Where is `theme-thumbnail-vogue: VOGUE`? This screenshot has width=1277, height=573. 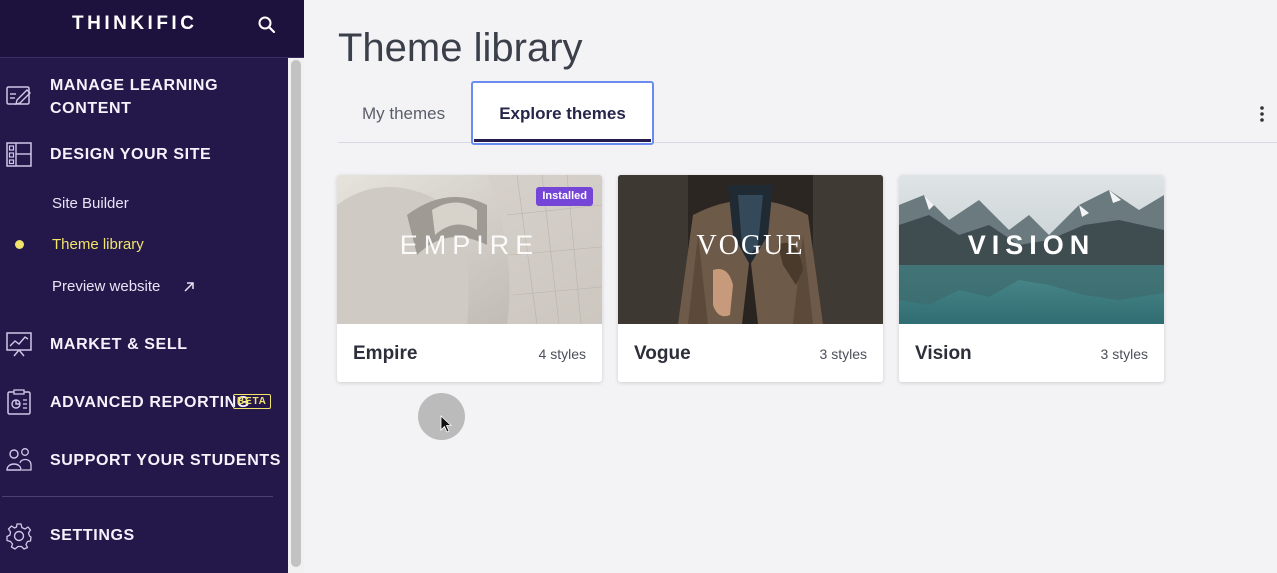
theme-thumbnail-vogue: VOGUE is located at coordinates (750, 249).